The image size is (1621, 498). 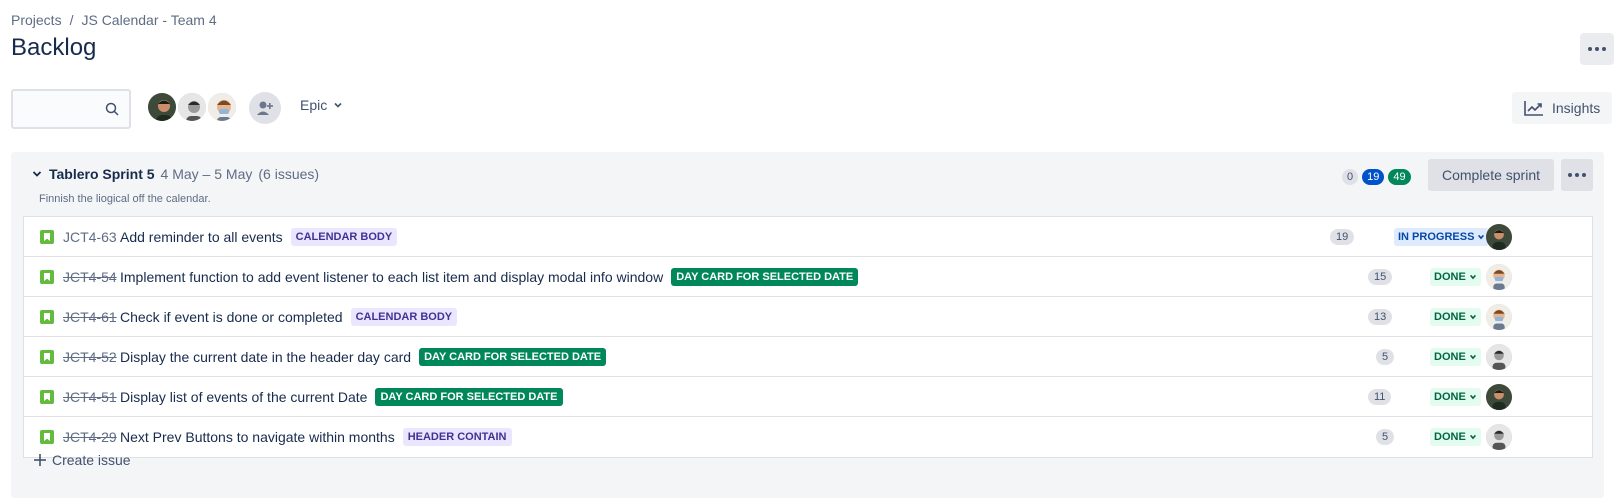 I want to click on epic-filter-label: Epic, so click(x=314, y=105).